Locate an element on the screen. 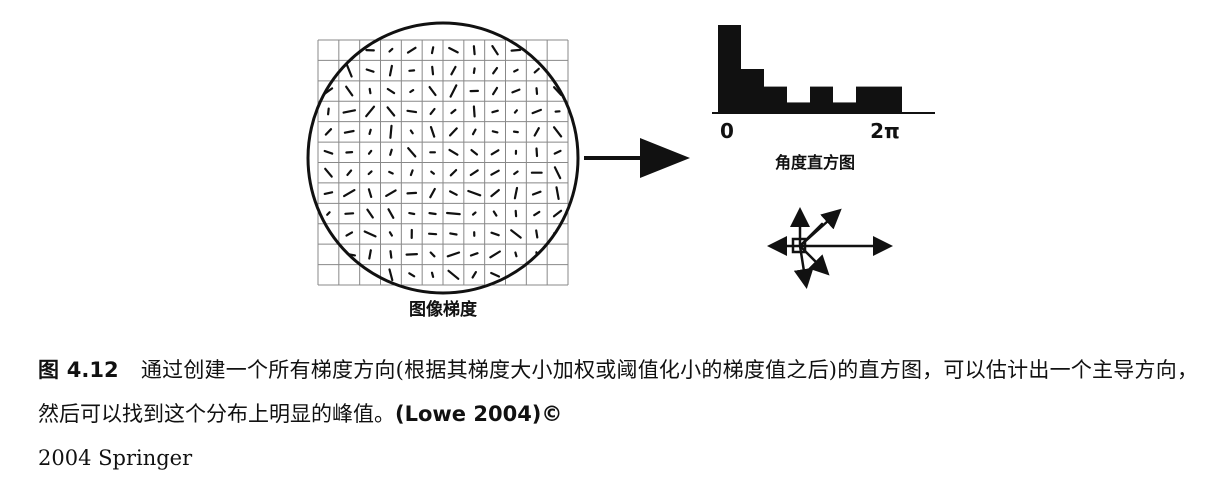 The height and width of the screenshot is (496, 1230). gradient-grid is located at coordinates (443, 162).